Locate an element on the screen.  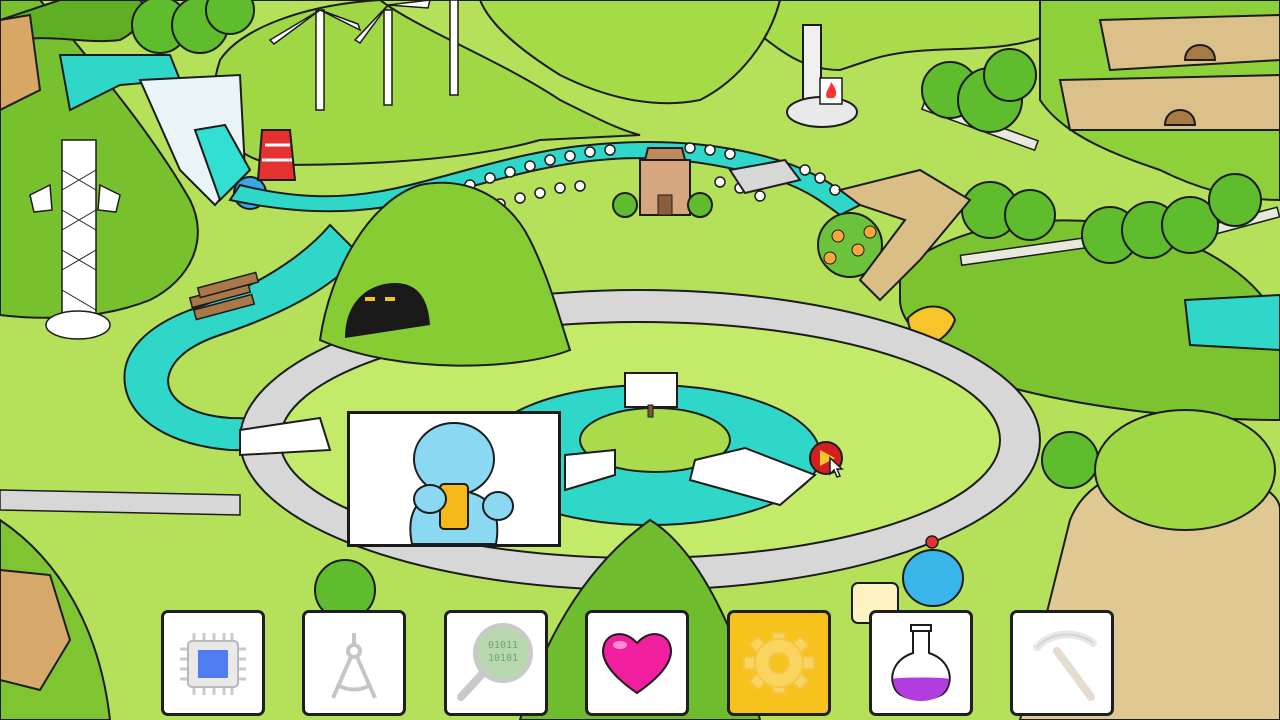
tool-slot-pickaxe is located at coordinates (1062, 663).